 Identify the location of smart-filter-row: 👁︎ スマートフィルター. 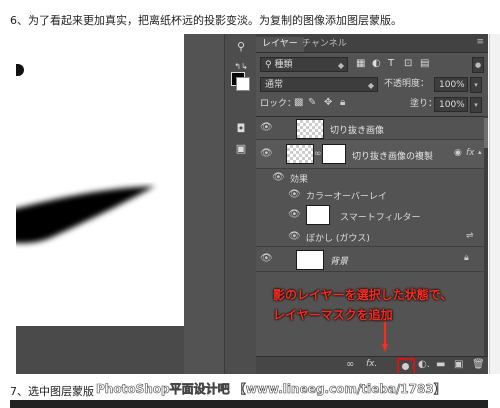
(370, 215).